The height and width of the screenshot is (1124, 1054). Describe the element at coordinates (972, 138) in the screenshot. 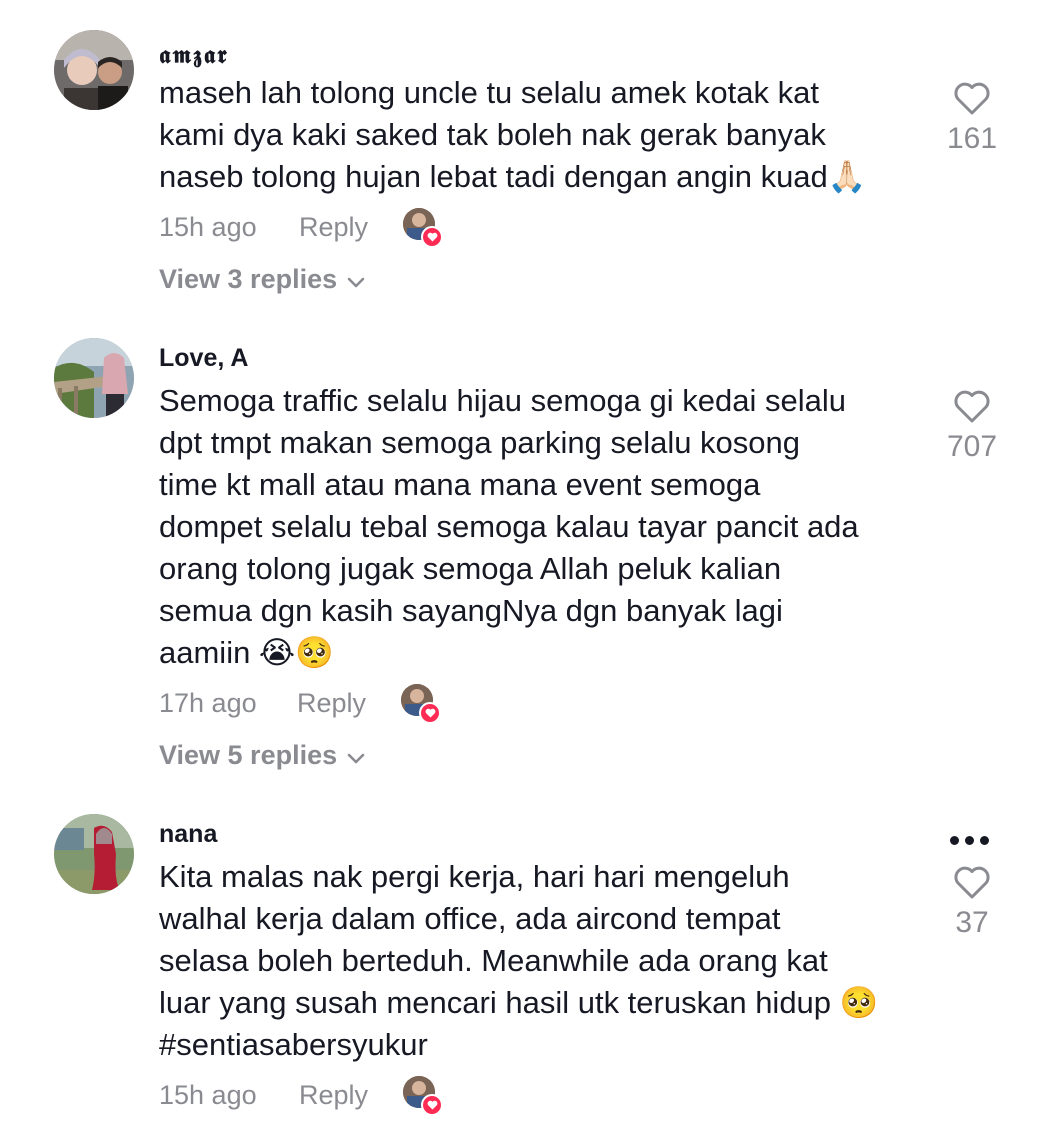

I see `like-count: 161` at that location.